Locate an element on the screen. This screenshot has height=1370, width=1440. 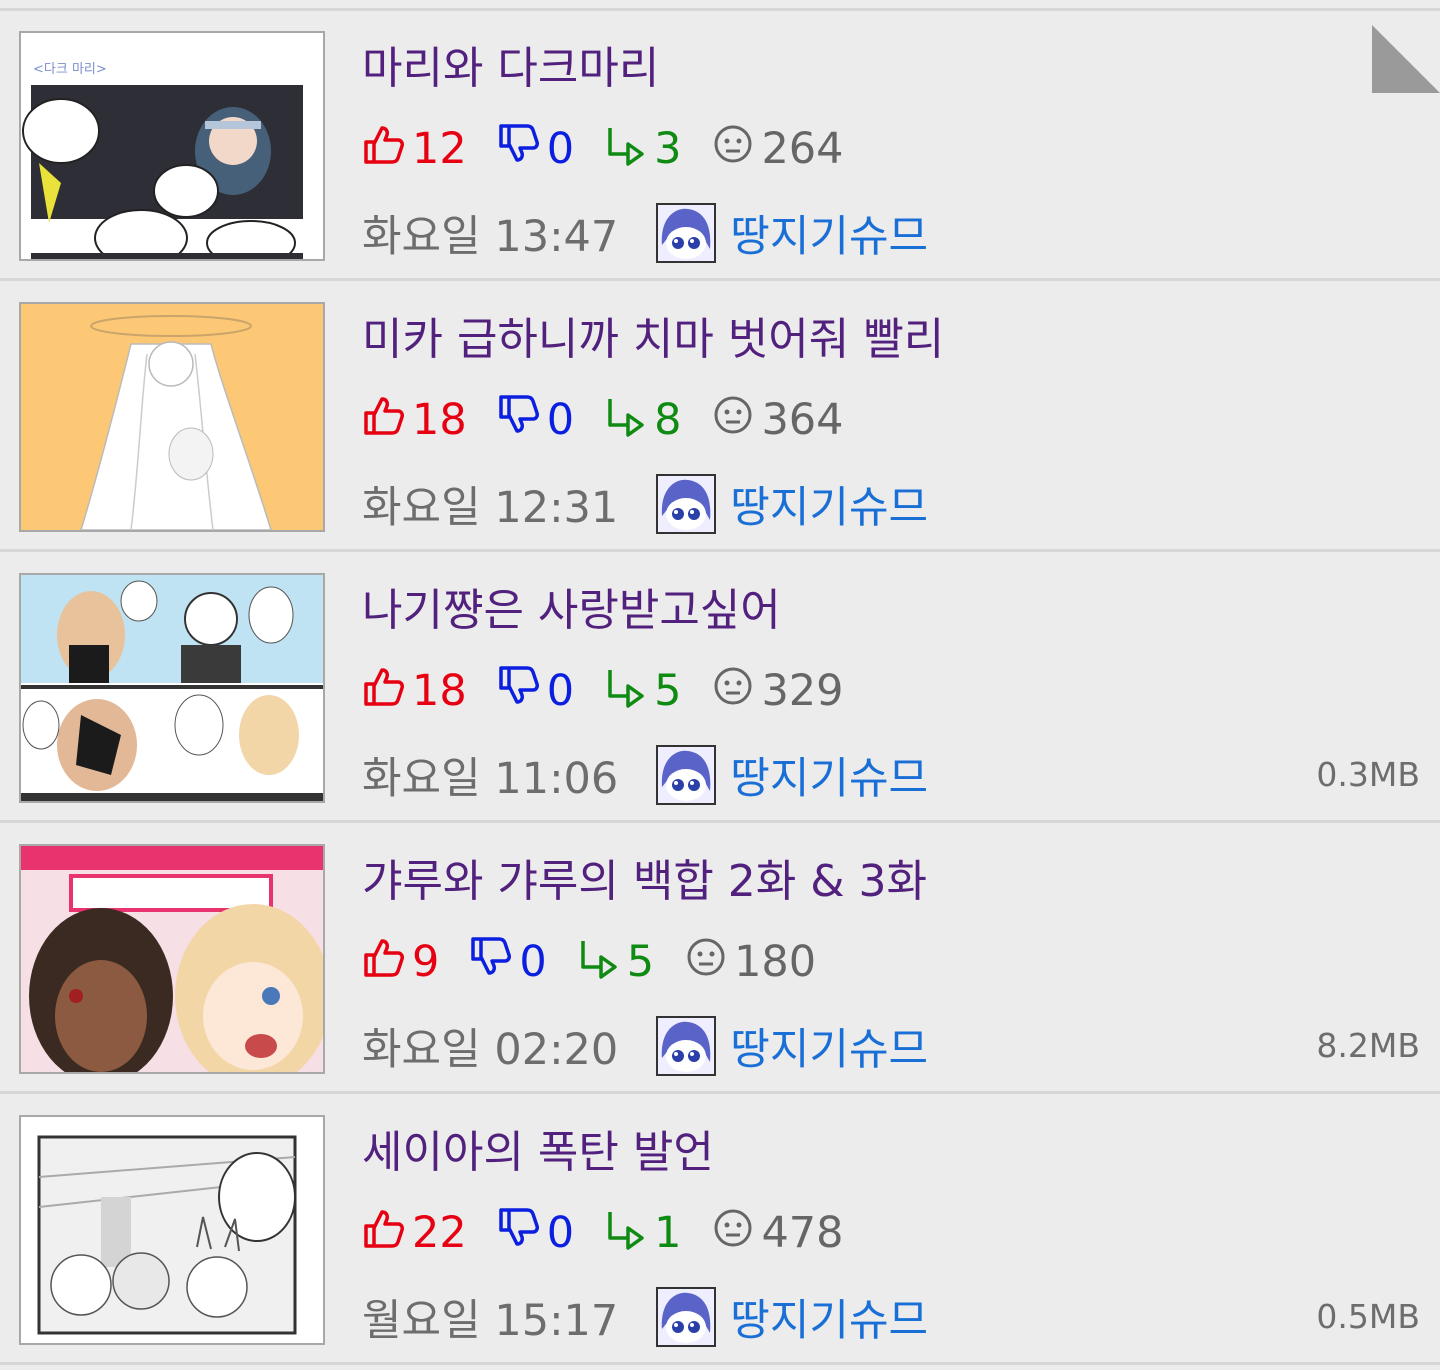
post-time: 화요일 13:47 is located at coordinates (490, 237).